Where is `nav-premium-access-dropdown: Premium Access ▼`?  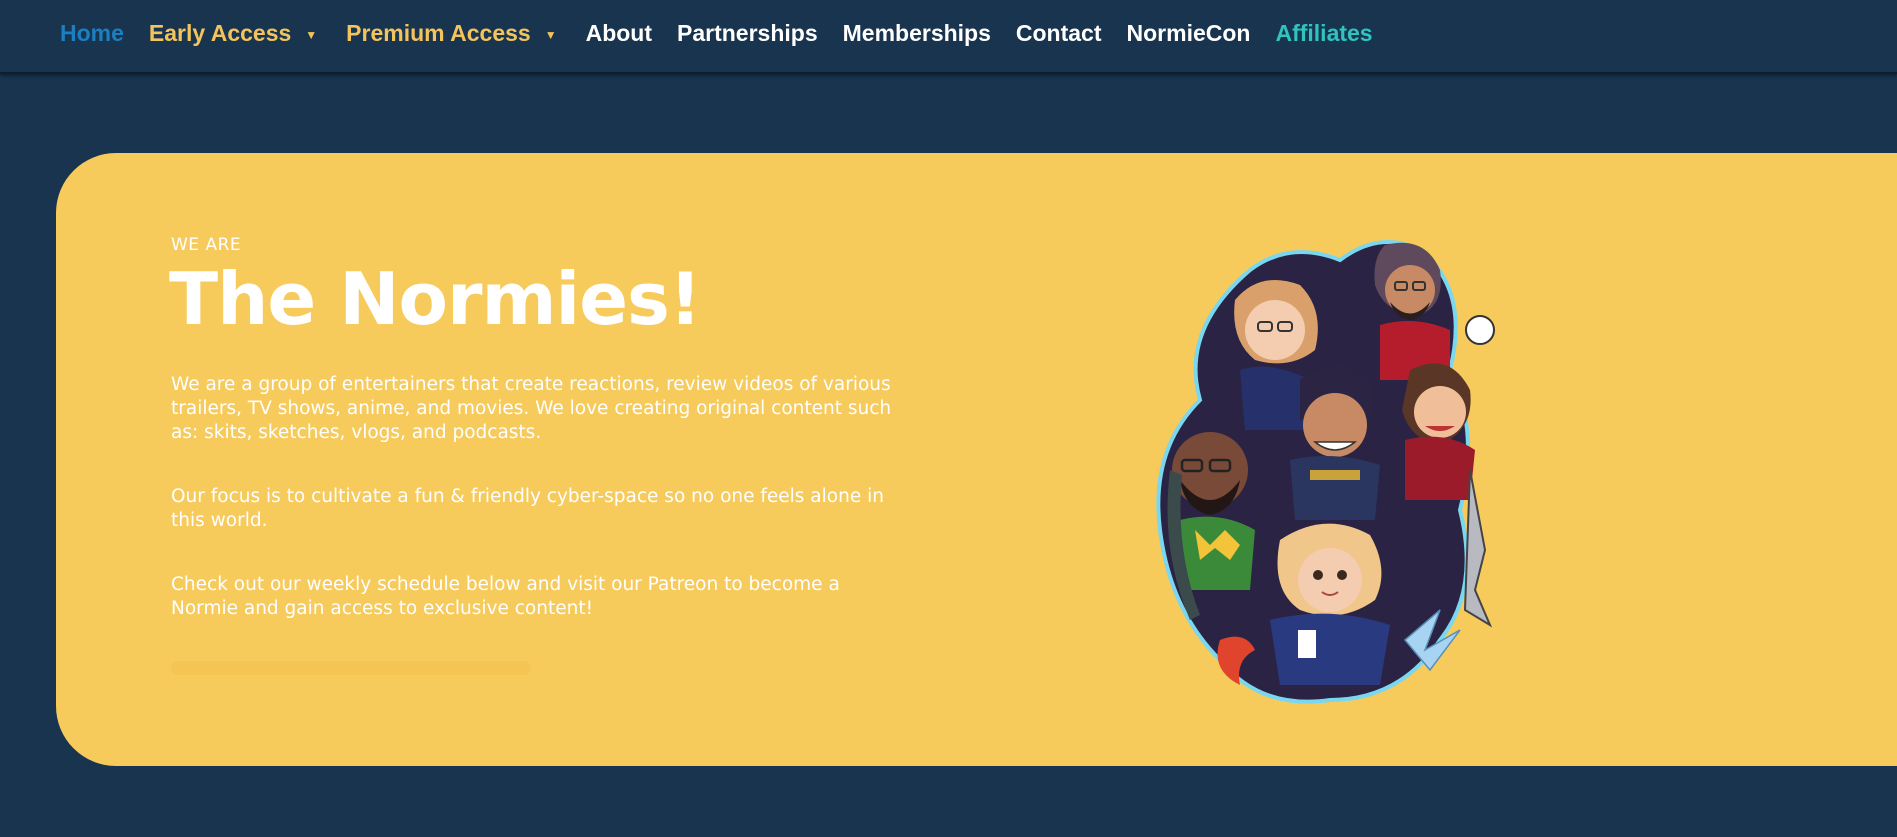
nav-premium-access-dropdown: Premium Access ▼ is located at coordinates (453, 33).